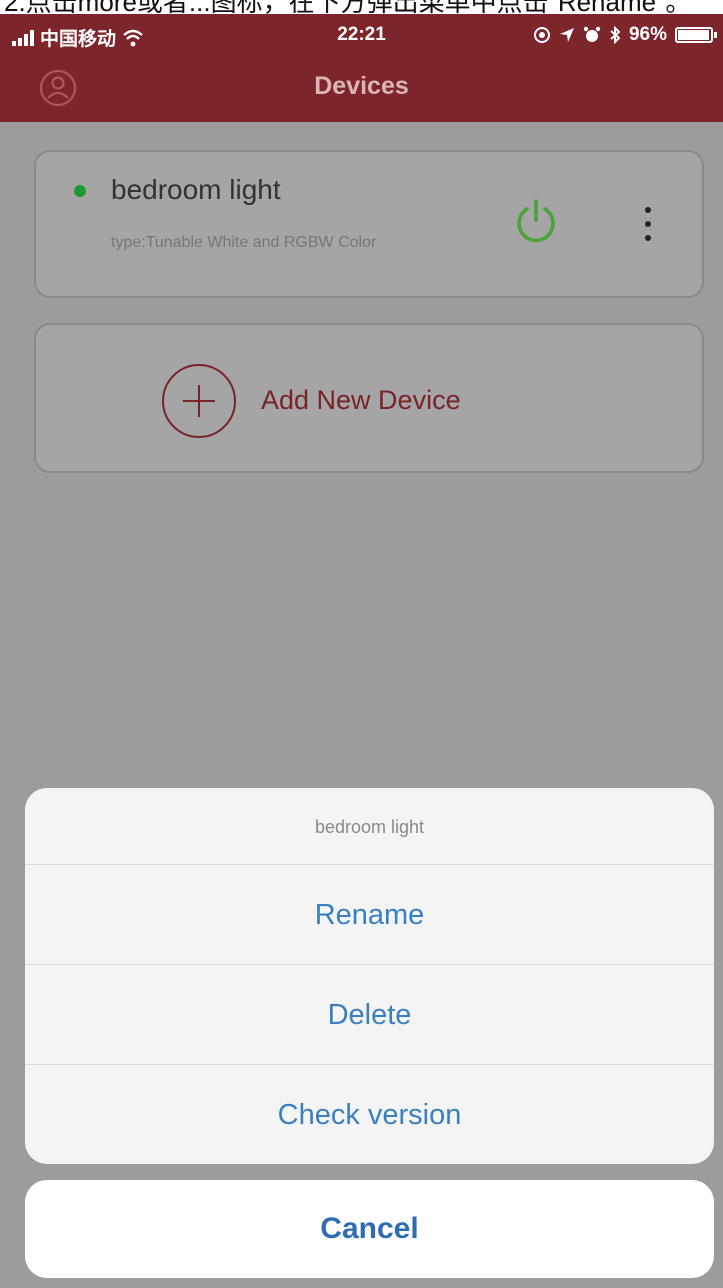 The image size is (723, 1288). What do you see at coordinates (647, 34) in the screenshot?
I see `battery-percent: 96%` at bounding box center [647, 34].